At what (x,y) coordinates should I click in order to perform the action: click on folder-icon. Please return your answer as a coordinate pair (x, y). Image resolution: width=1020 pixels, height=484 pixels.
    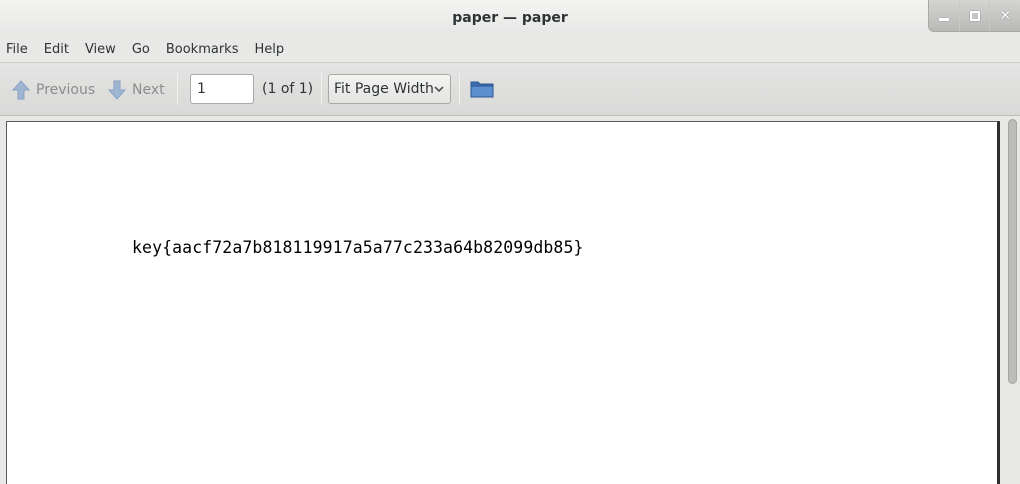
    Looking at the image, I should click on (482, 89).